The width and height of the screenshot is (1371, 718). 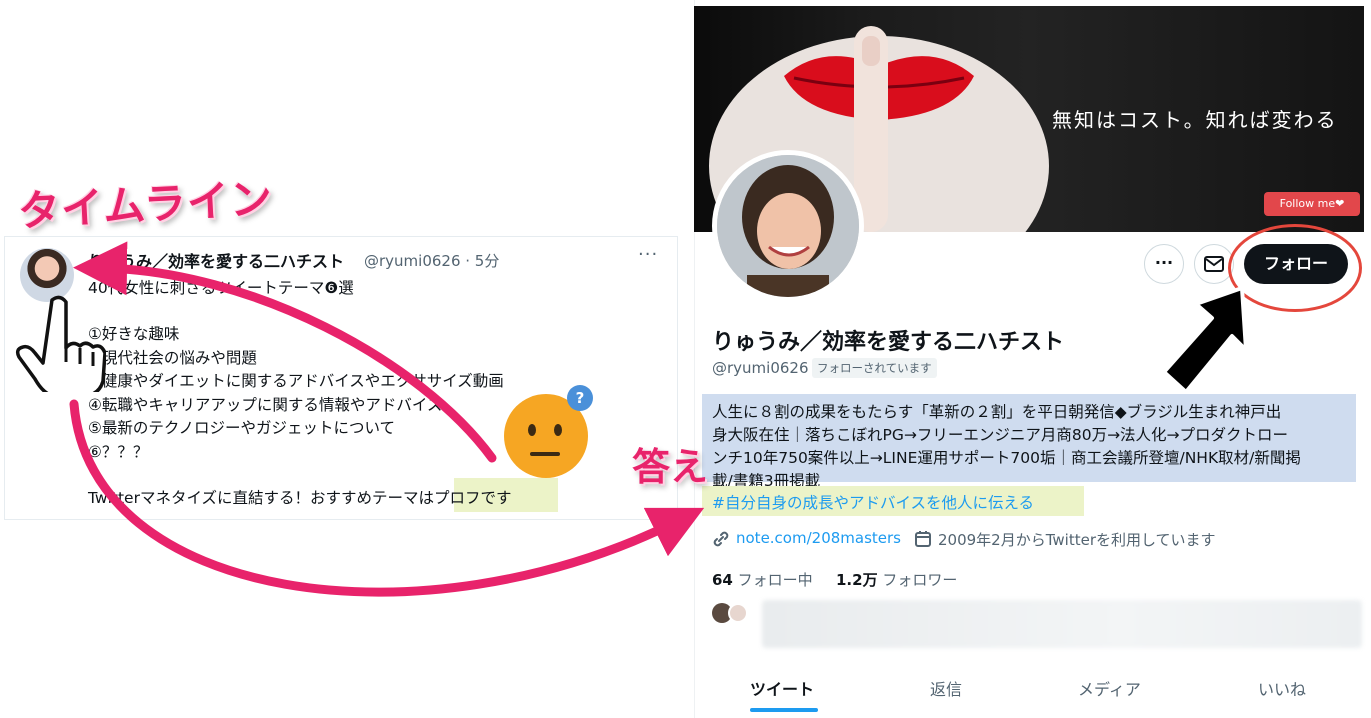 What do you see at coordinates (296, 381) in the screenshot?
I see `tweet-text-line: ③健康やダイエットに関するアドバイスやエクササイズ動画` at bounding box center [296, 381].